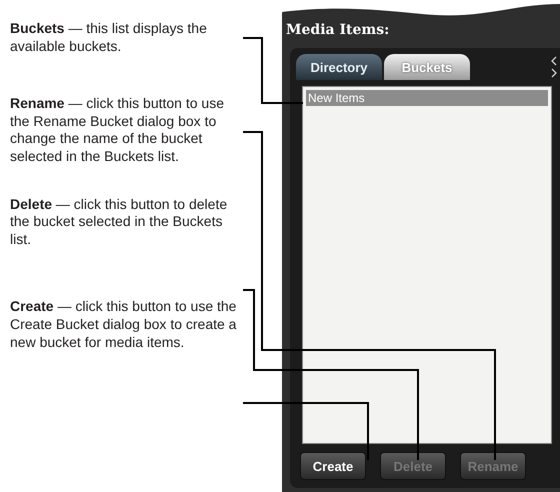  What do you see at coordinates (273, 70) in the screenshot?
I see `leader-line` at bounding box center [273, 70].